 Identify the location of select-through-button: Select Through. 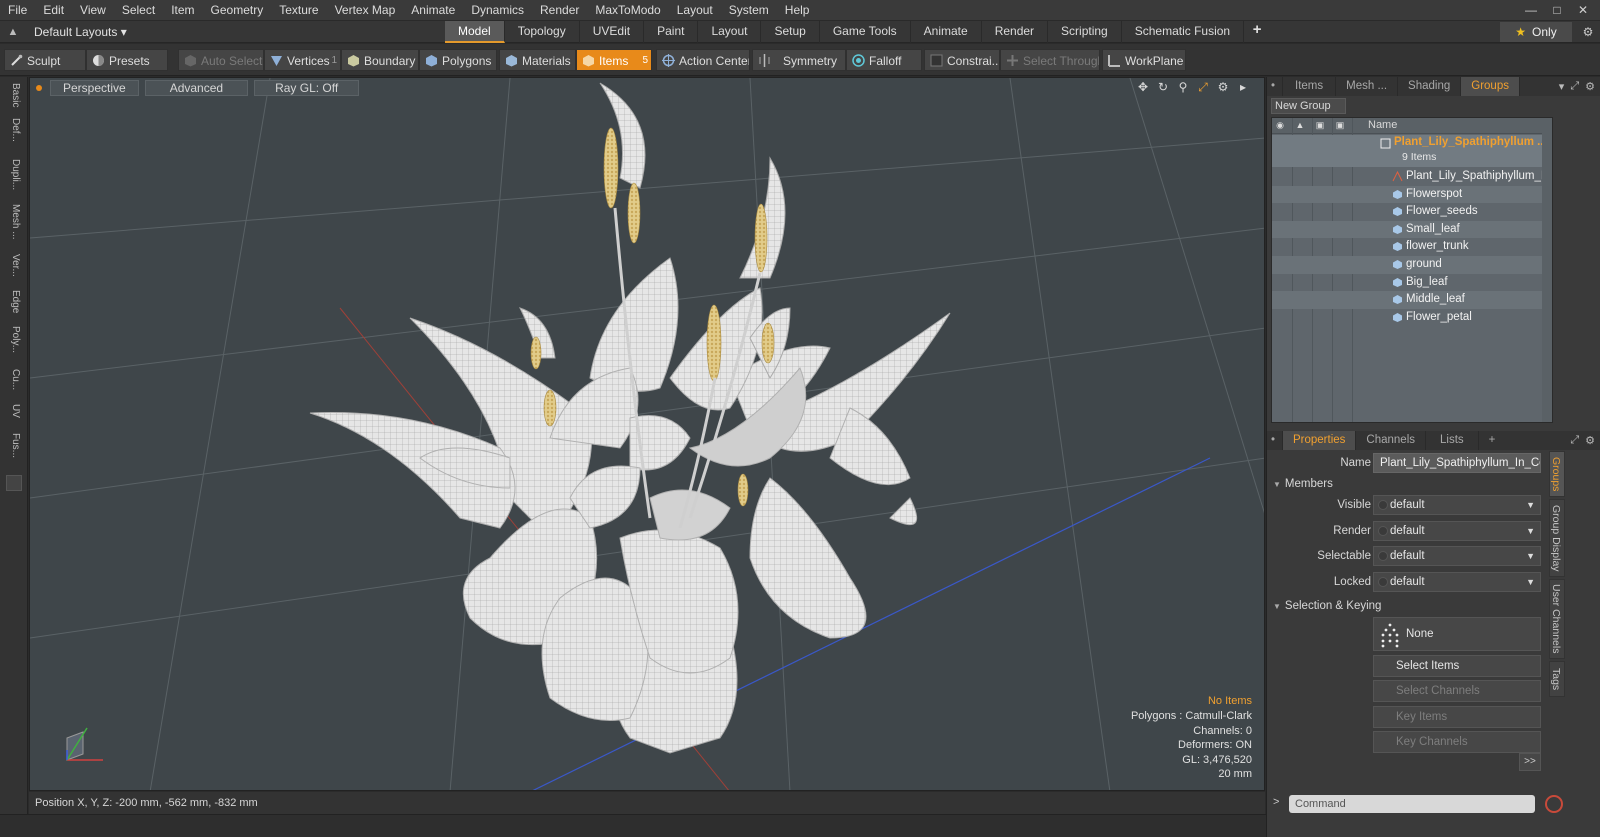
(1050, 60).